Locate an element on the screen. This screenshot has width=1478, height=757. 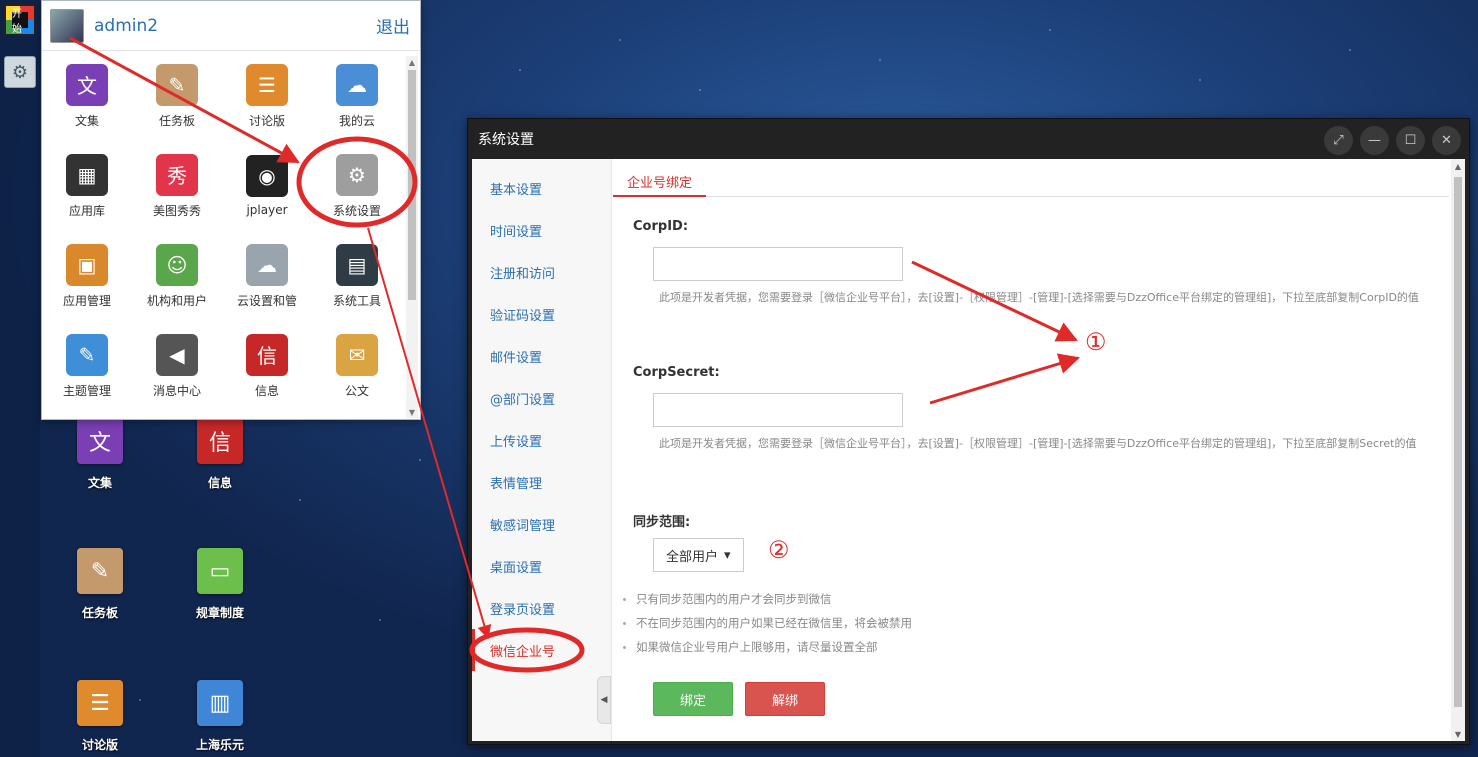
newspaper-icon: 信 is located at coordinates (267, 354).